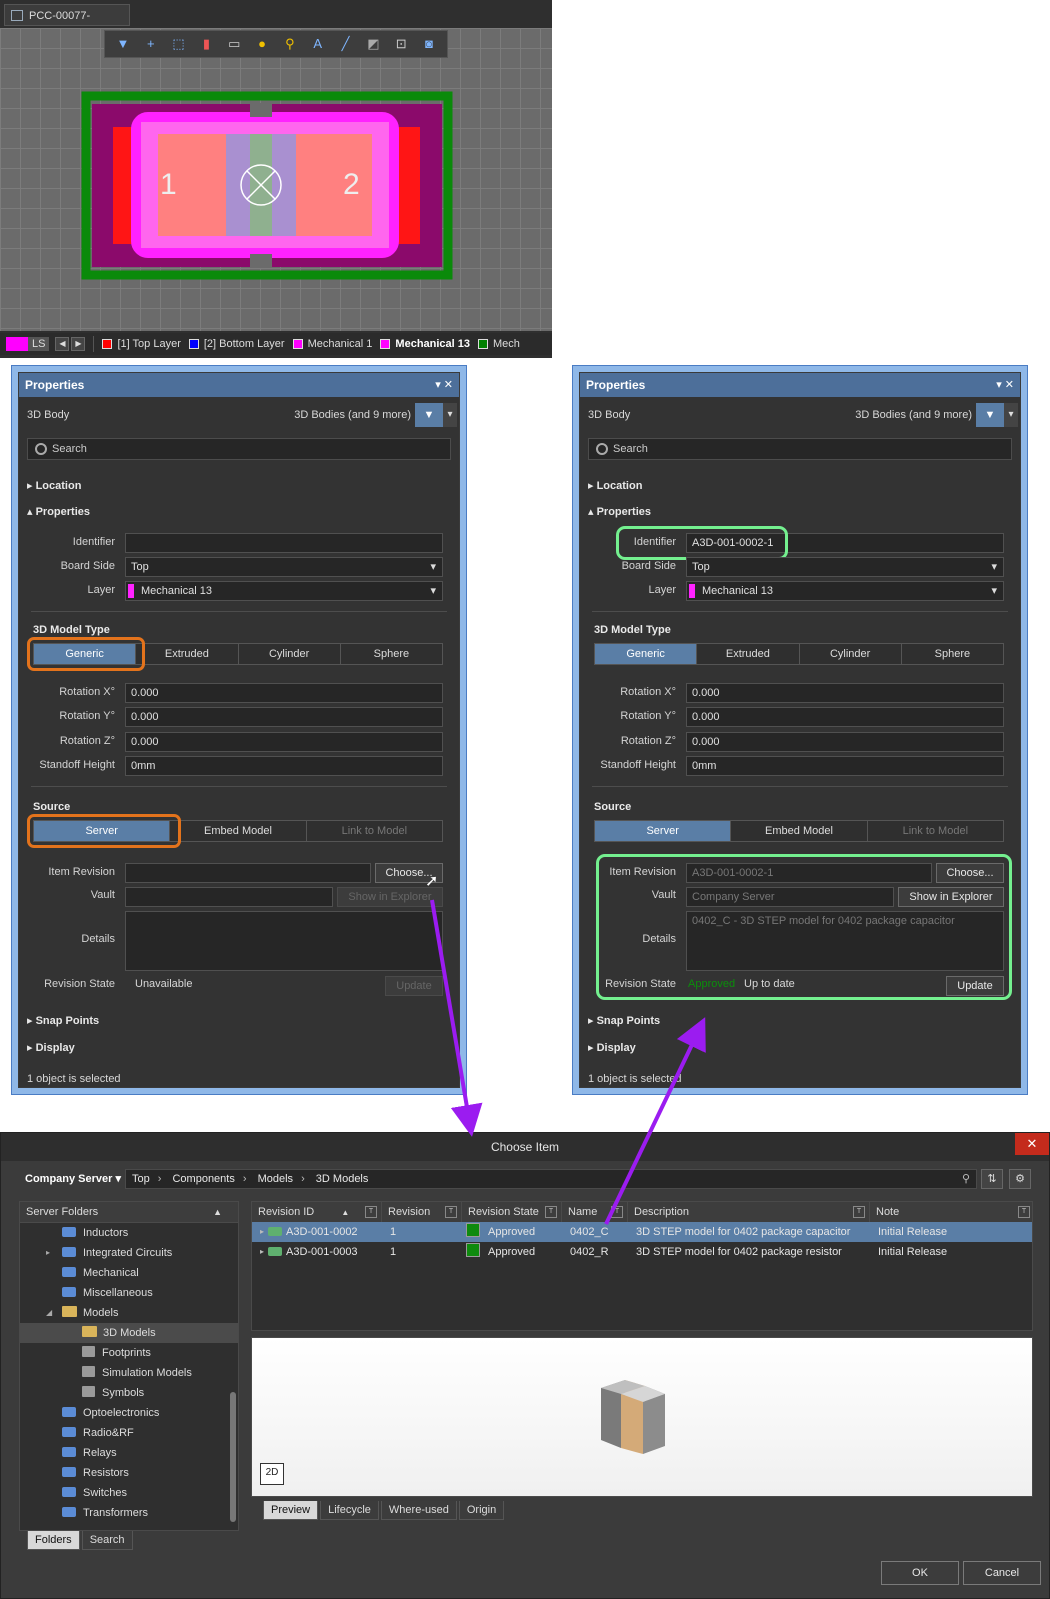 The image size is (1050, 1599). Describe the element at coordinates (203, 1179) in the screenshot. I see `breadcrumb-item: Components` at that location.